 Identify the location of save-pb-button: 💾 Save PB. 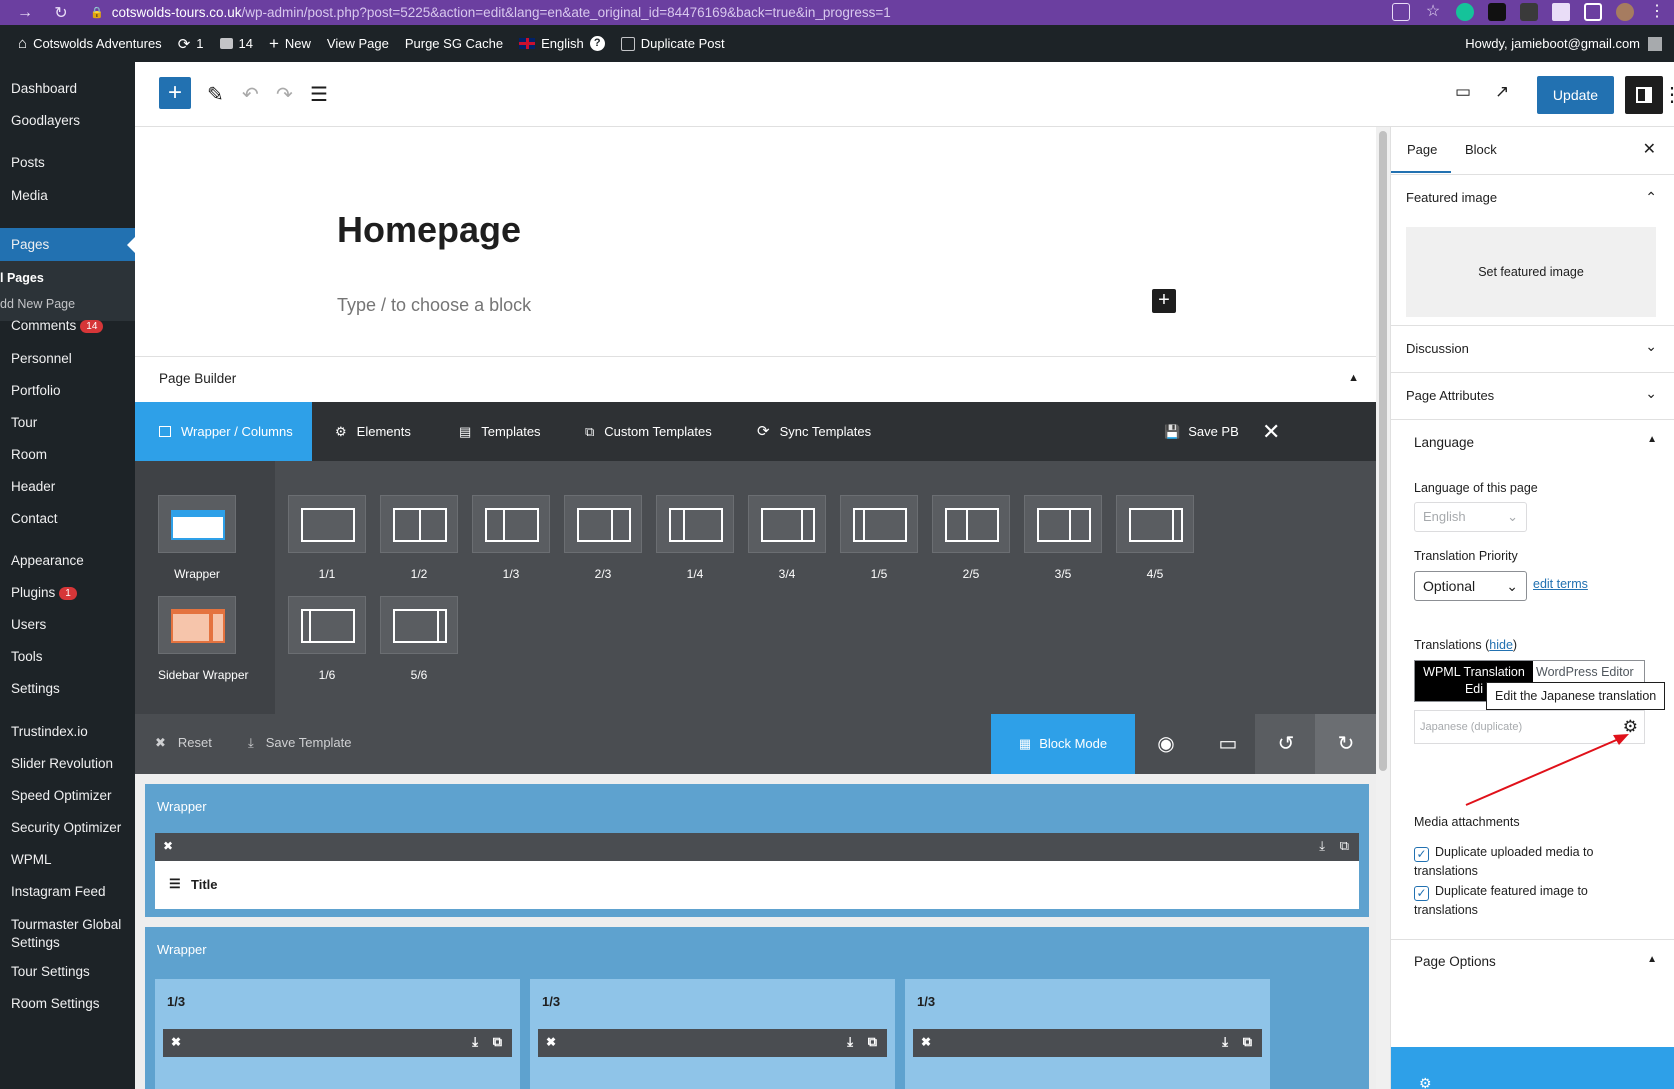
(1201, 431).